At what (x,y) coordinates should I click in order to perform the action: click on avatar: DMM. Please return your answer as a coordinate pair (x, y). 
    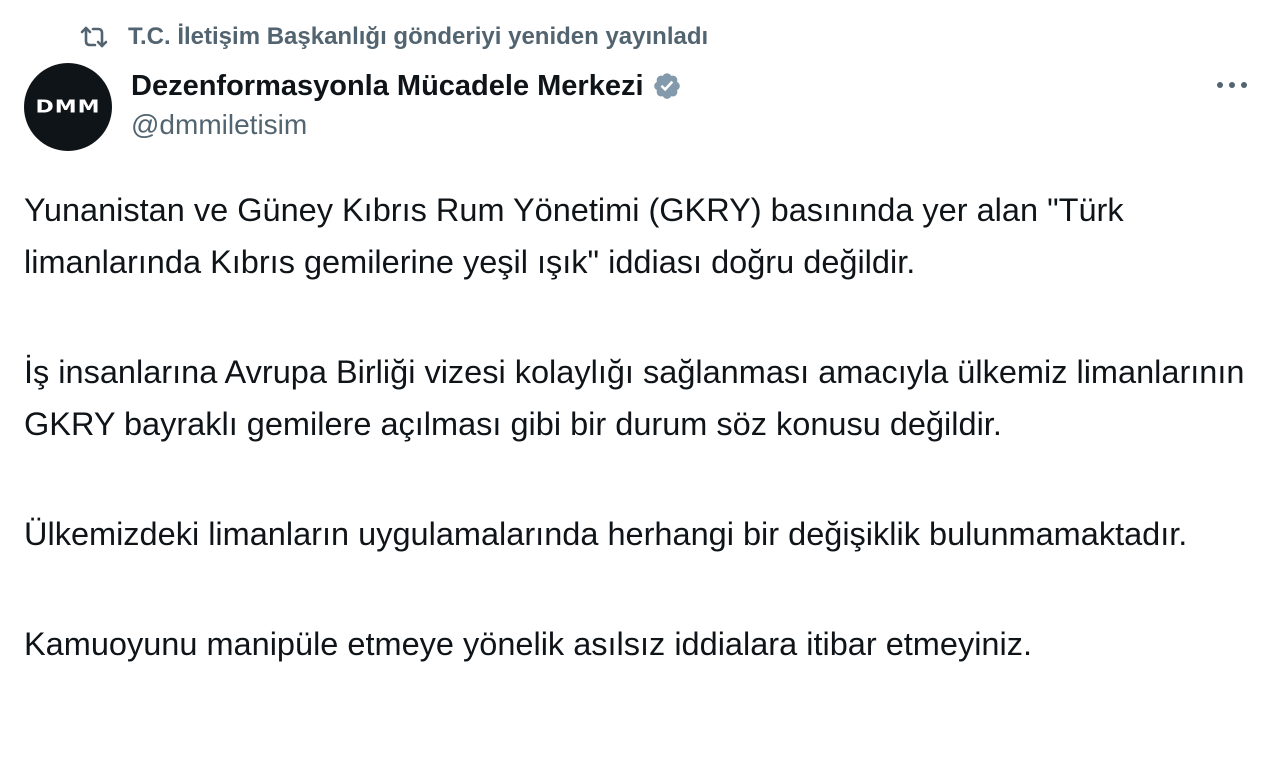
    Looking at the image, I should click on (68, 107).